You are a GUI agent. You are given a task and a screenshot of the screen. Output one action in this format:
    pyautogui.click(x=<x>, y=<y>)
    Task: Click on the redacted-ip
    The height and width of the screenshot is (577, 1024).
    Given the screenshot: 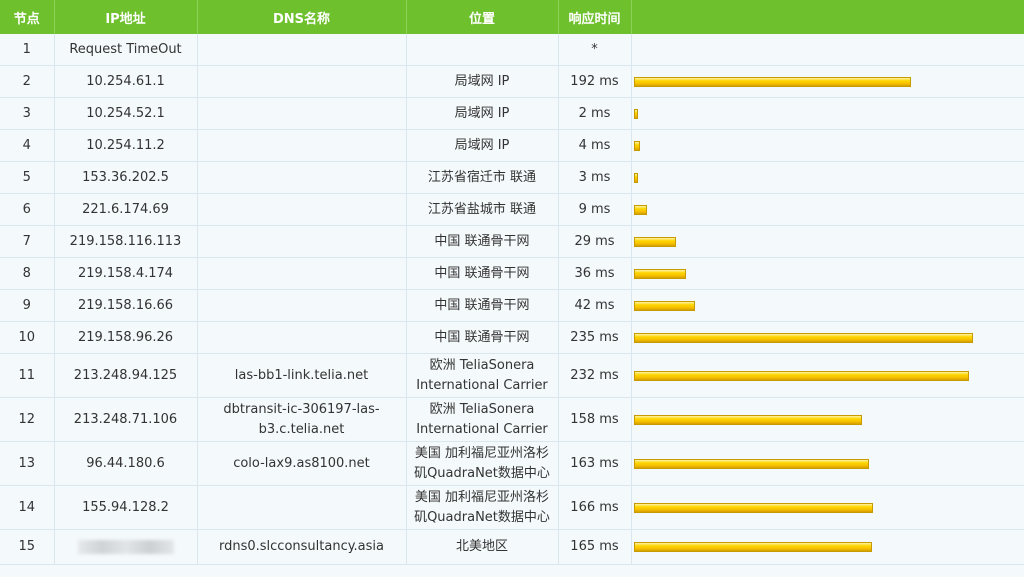 What is the action you would take?
    pyautogui.click(x=125, y=546)
    